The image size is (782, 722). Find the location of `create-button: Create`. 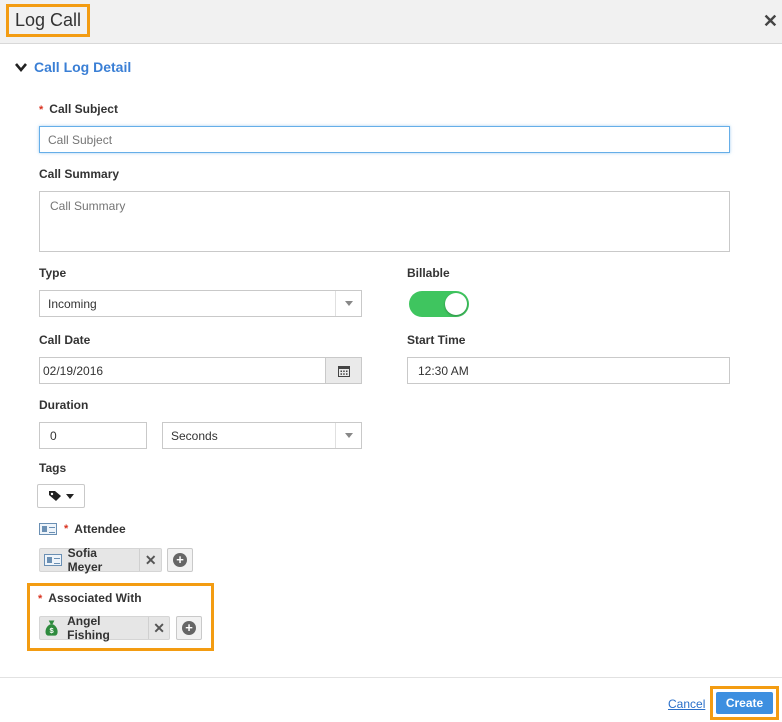

create-button: Create is located at coordinates (744, 703).